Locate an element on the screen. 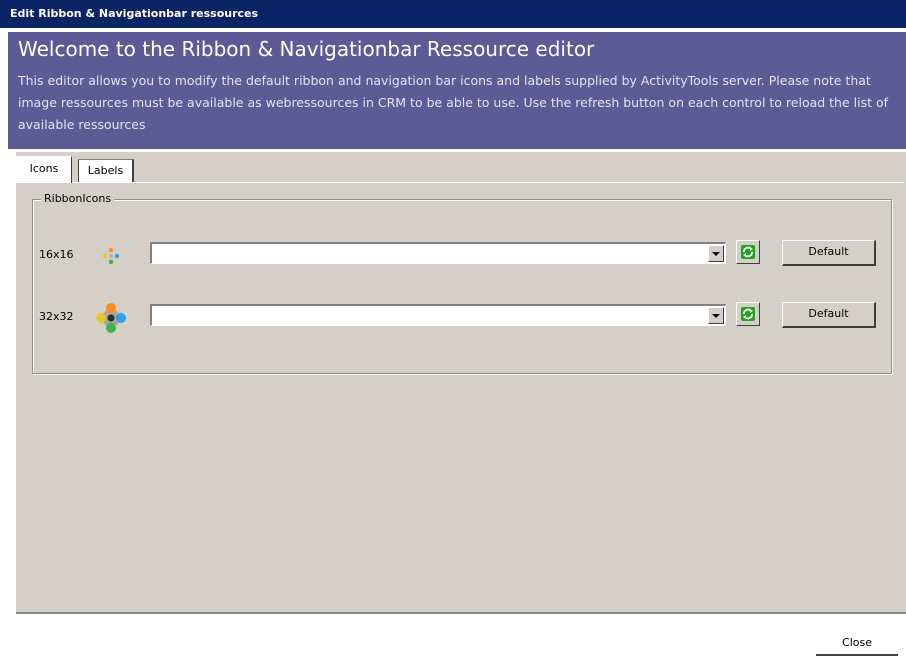  size-label: 32x32 is located at coordinates (56, 316).